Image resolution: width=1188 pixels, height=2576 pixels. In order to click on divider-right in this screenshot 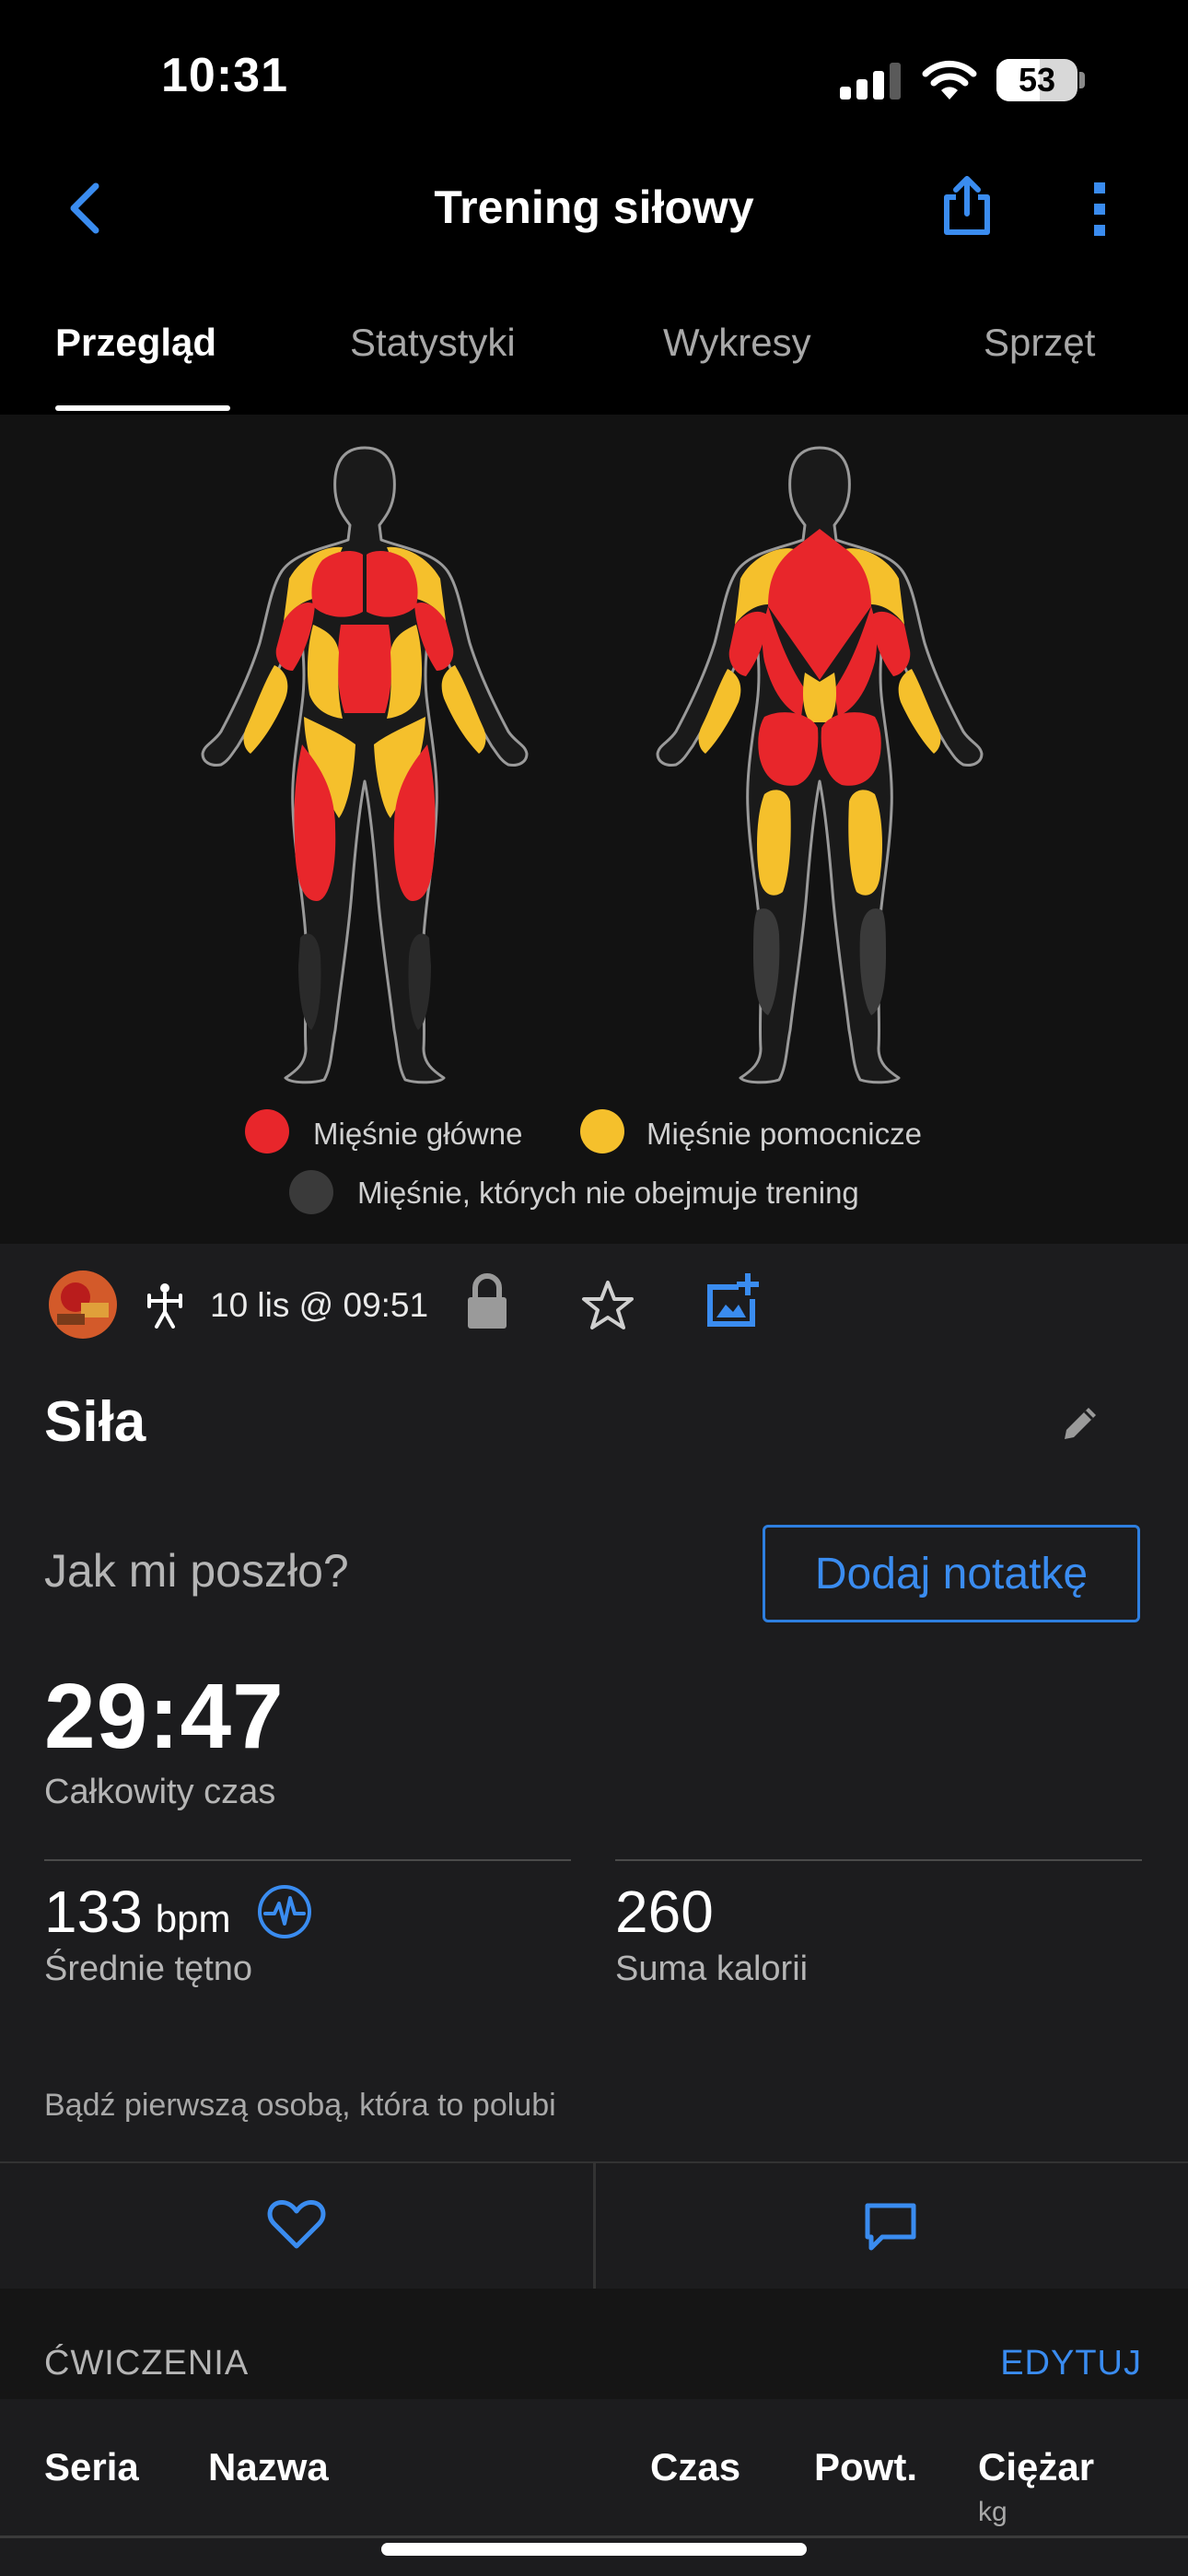, I will do `click(878, 1860)`.